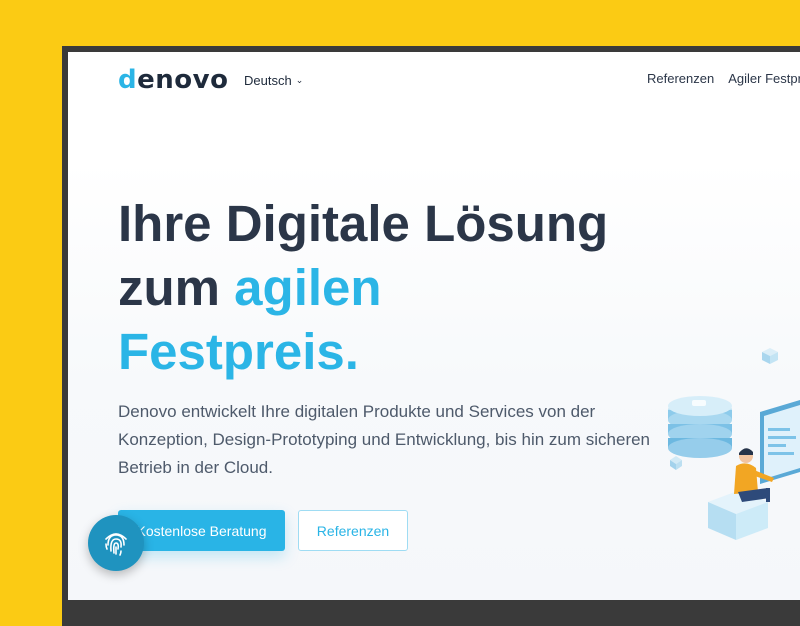 The height and width of the screenshot is (626, 800). Describe the element at coordinates (363, 223) in the screenshot. I see `headline-line1: Ihre Digitale Lösung` at that location.